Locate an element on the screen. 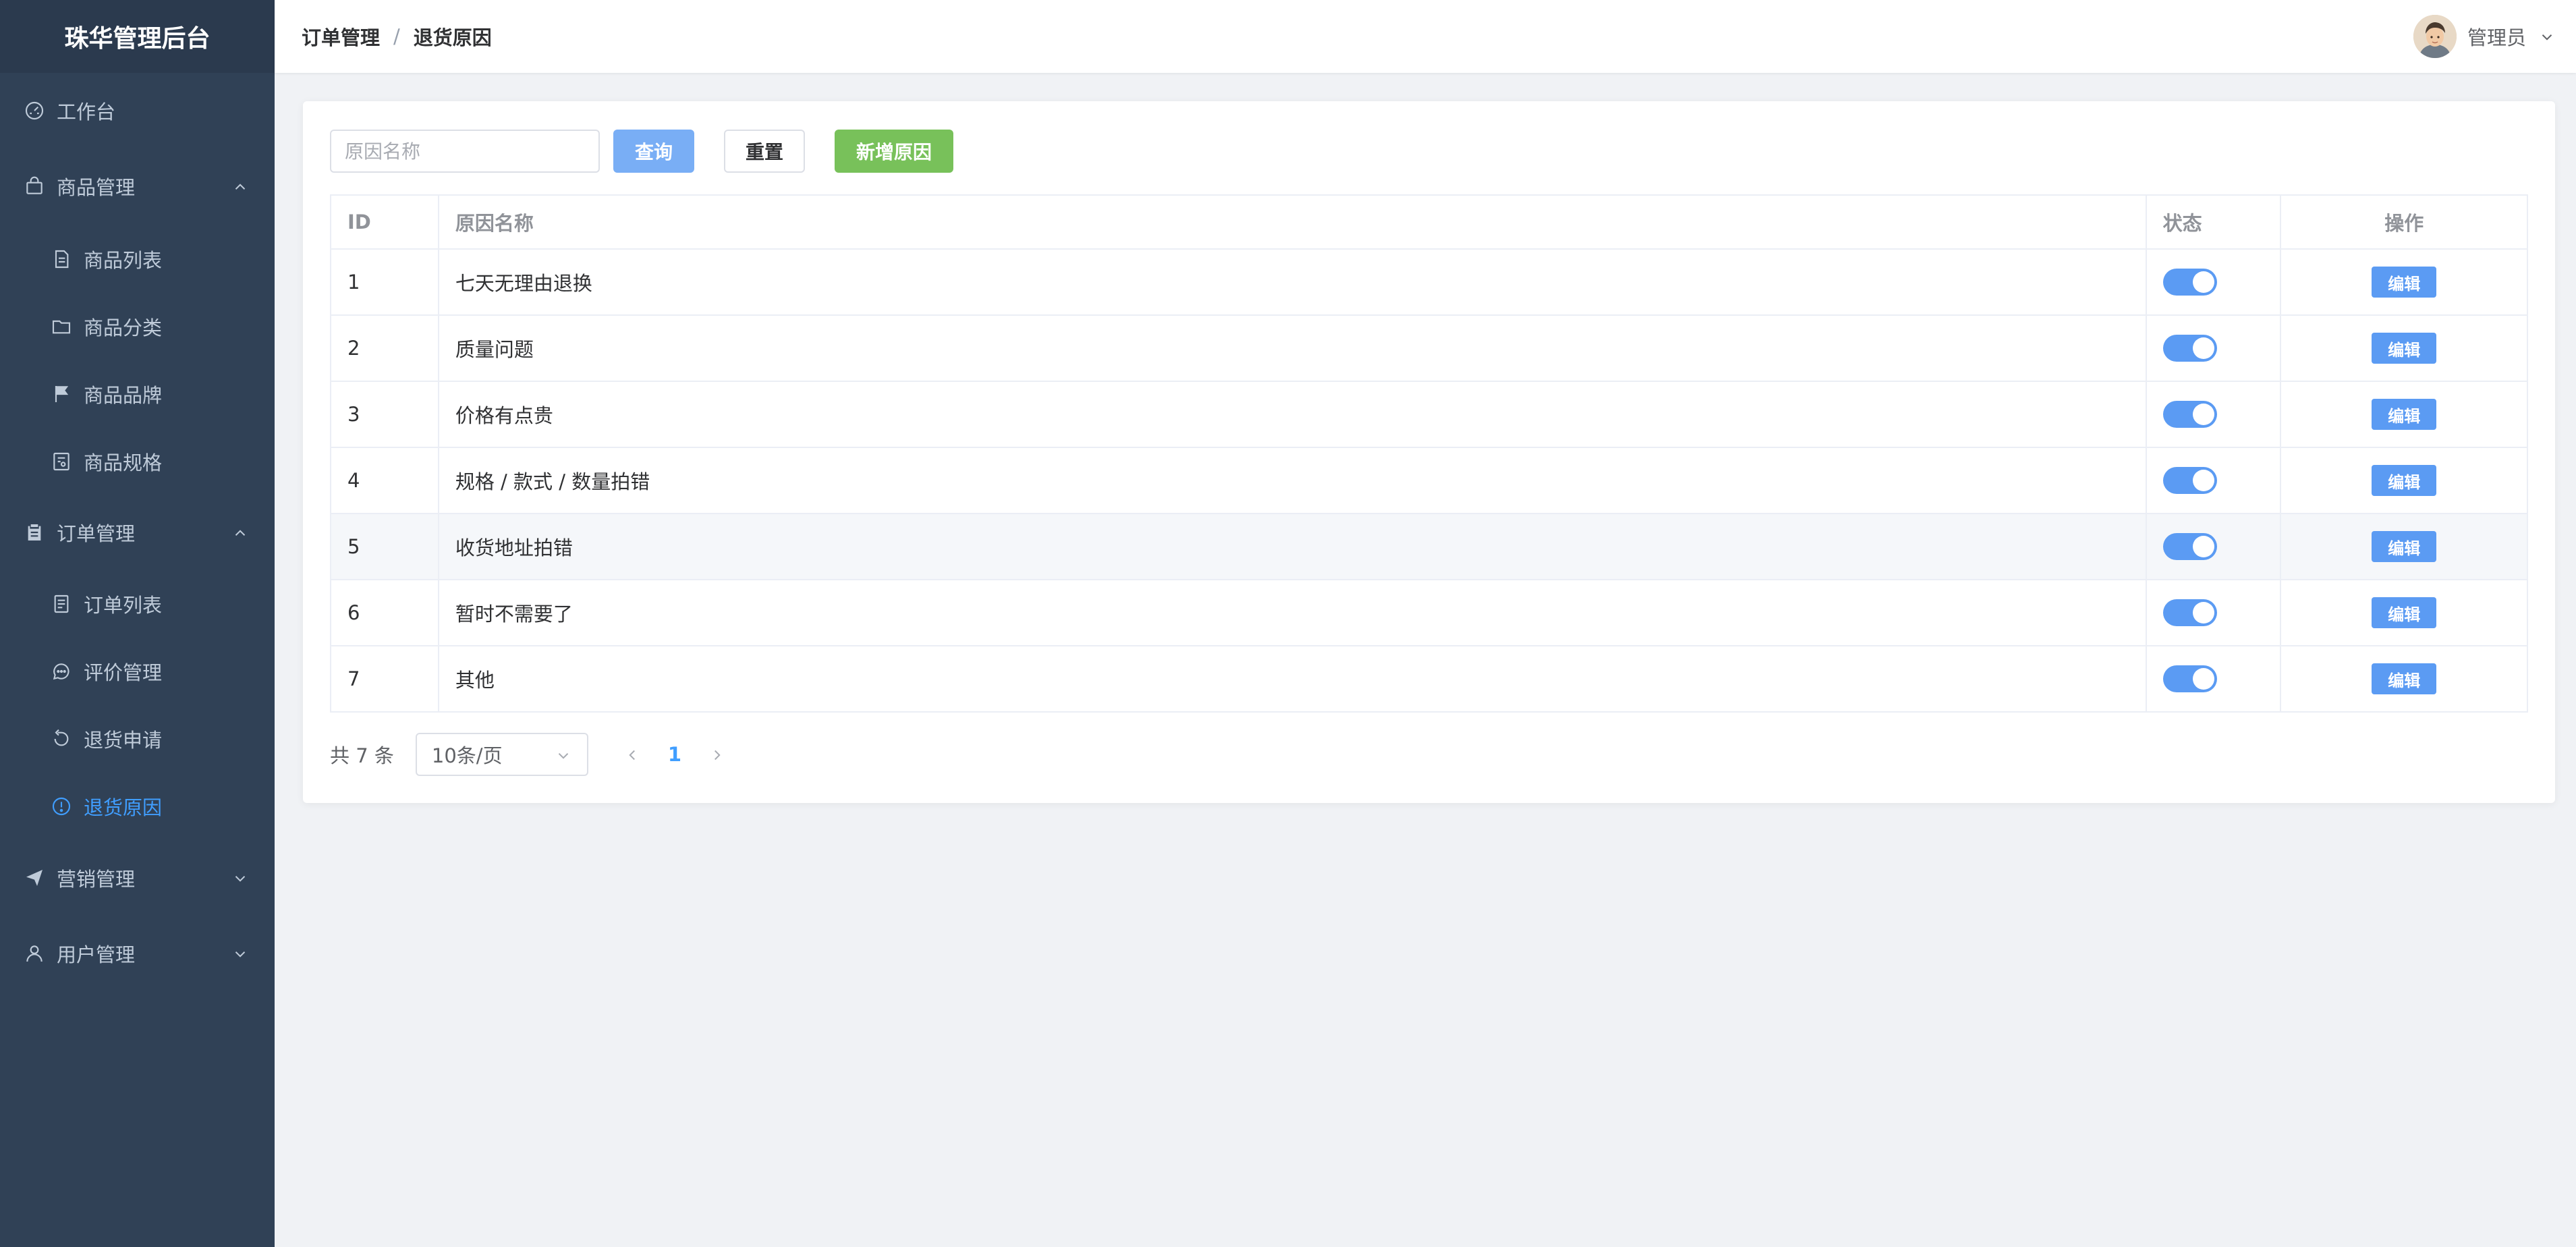 Image resolution: width=2576 pixels, height=1247 pixels. table-row: 2 质量问题 编辑 is located at coordinates (1429, 347).